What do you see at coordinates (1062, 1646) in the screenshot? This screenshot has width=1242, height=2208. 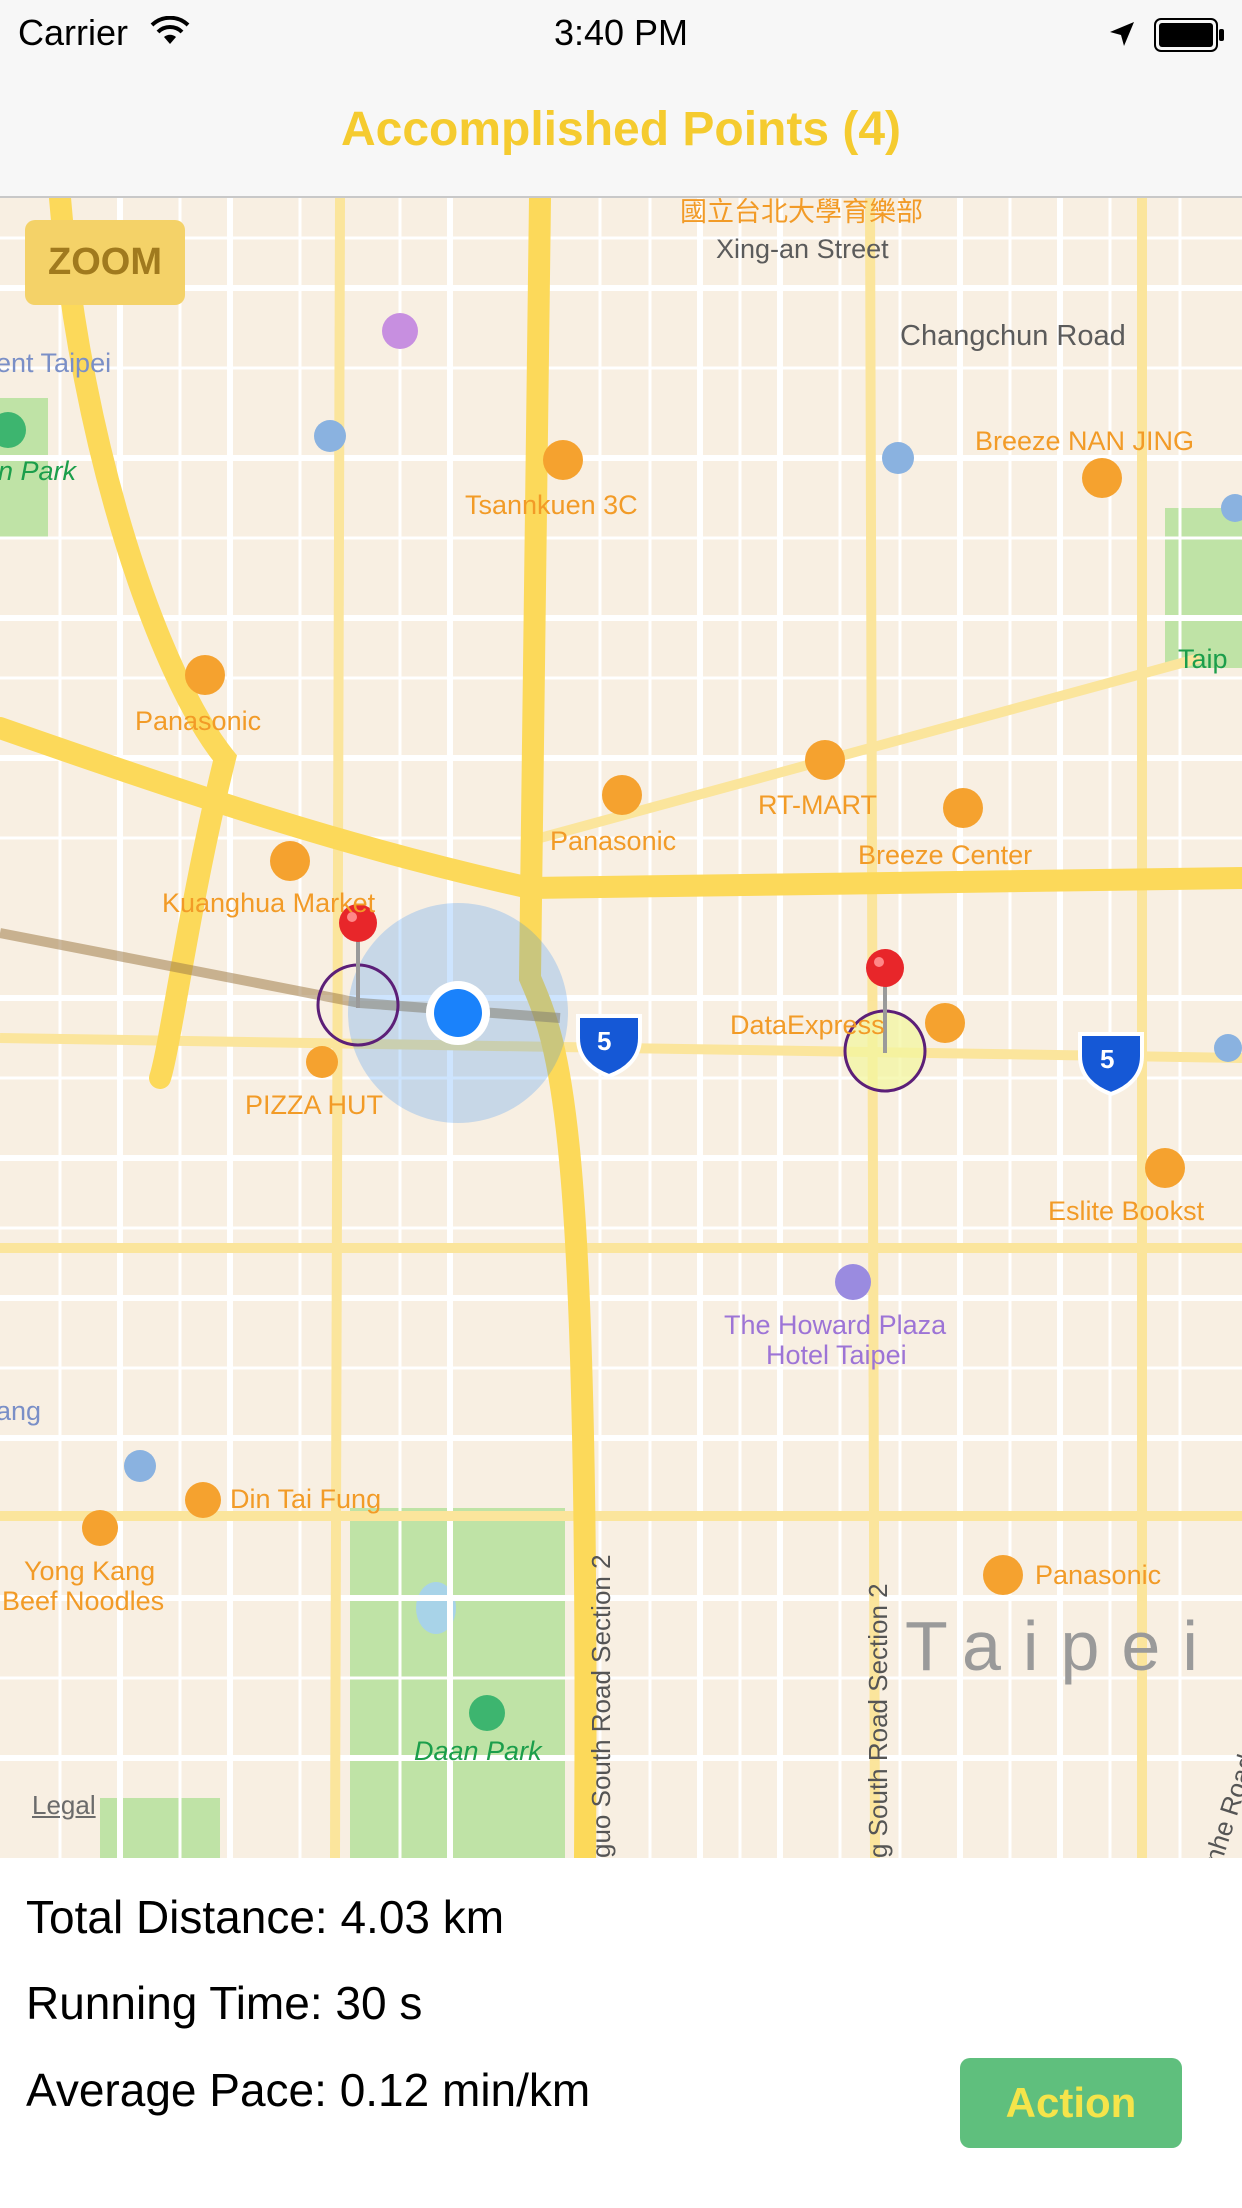 I see `map-label-city: Taipei` at bounding box center [1062, 1646].